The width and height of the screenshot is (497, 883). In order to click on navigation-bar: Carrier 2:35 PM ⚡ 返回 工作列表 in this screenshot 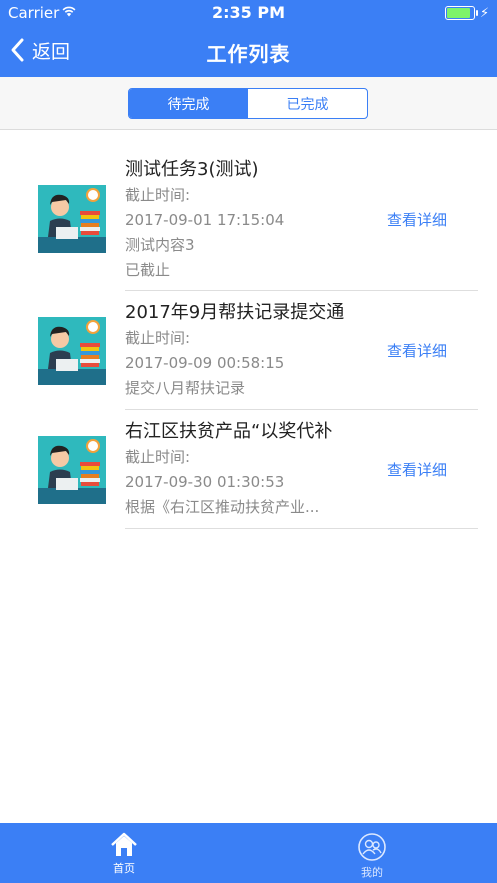, I will do `click(248, 38)`.